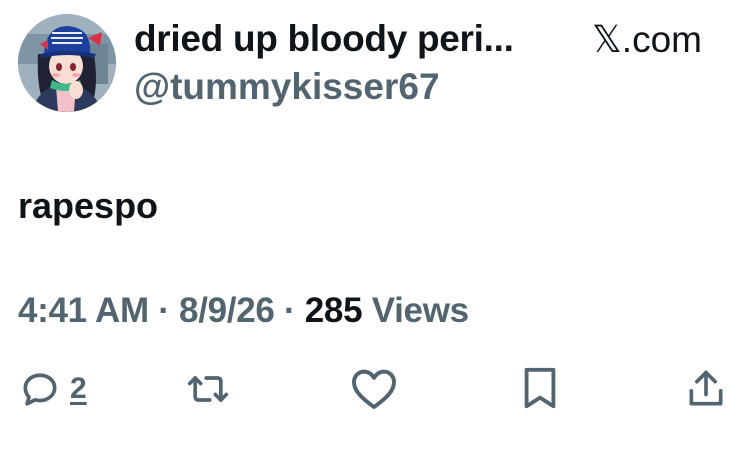 The image size is (750, 457). What do you see at coordinates (227, 310) in the screenshot?
I see `tweet-date: 8/9/26` at bounding box center [227, 310].